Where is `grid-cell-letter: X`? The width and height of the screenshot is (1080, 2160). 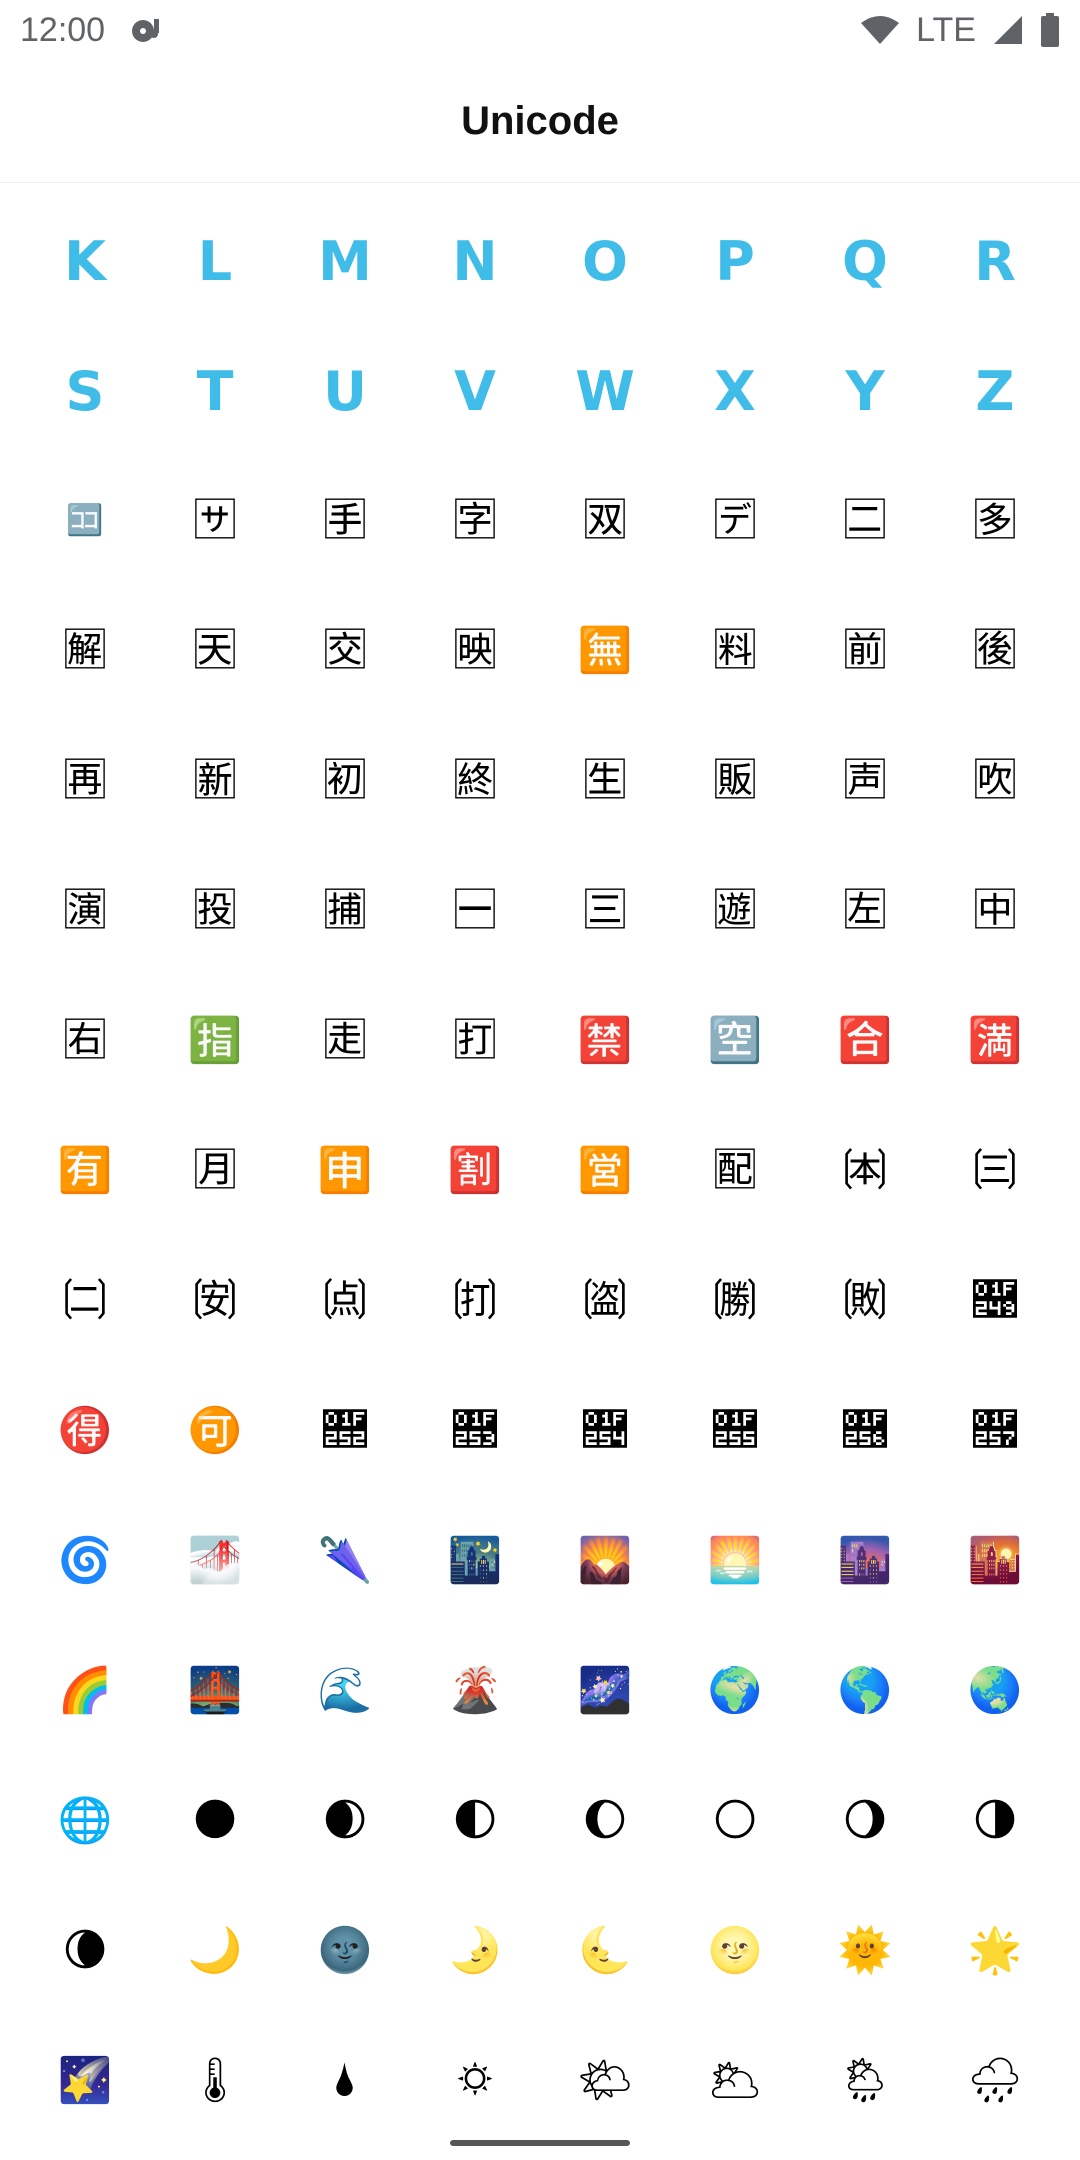 grid-cell-letter: X is located at coordinates (735, 391).